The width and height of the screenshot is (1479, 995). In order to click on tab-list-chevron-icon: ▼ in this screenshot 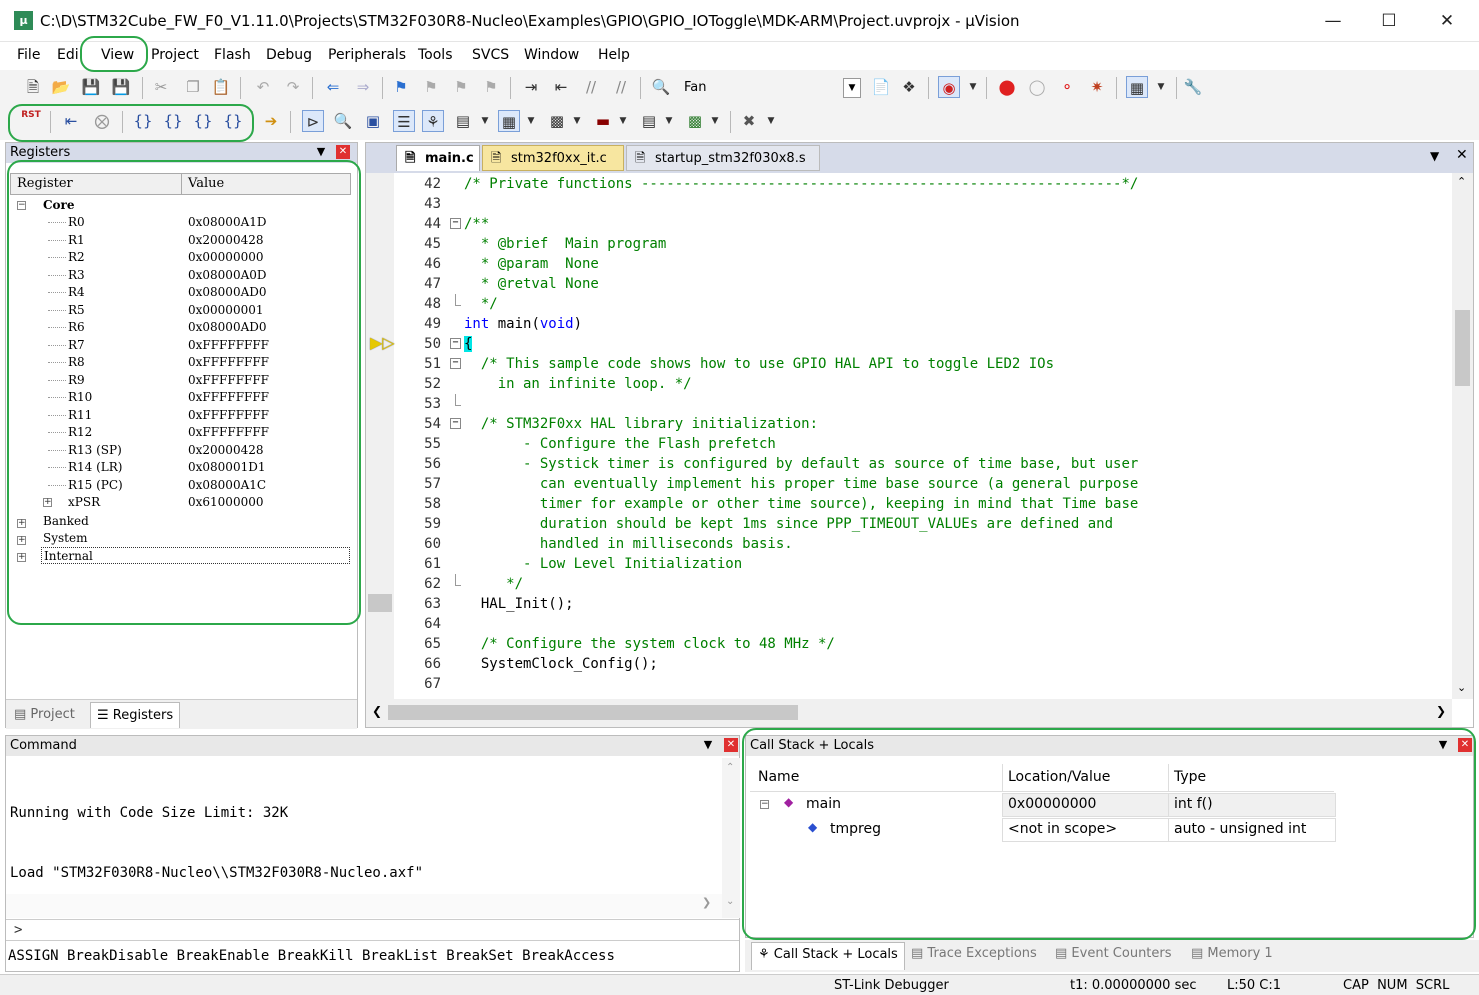, I will do `click(1434, 156)`.